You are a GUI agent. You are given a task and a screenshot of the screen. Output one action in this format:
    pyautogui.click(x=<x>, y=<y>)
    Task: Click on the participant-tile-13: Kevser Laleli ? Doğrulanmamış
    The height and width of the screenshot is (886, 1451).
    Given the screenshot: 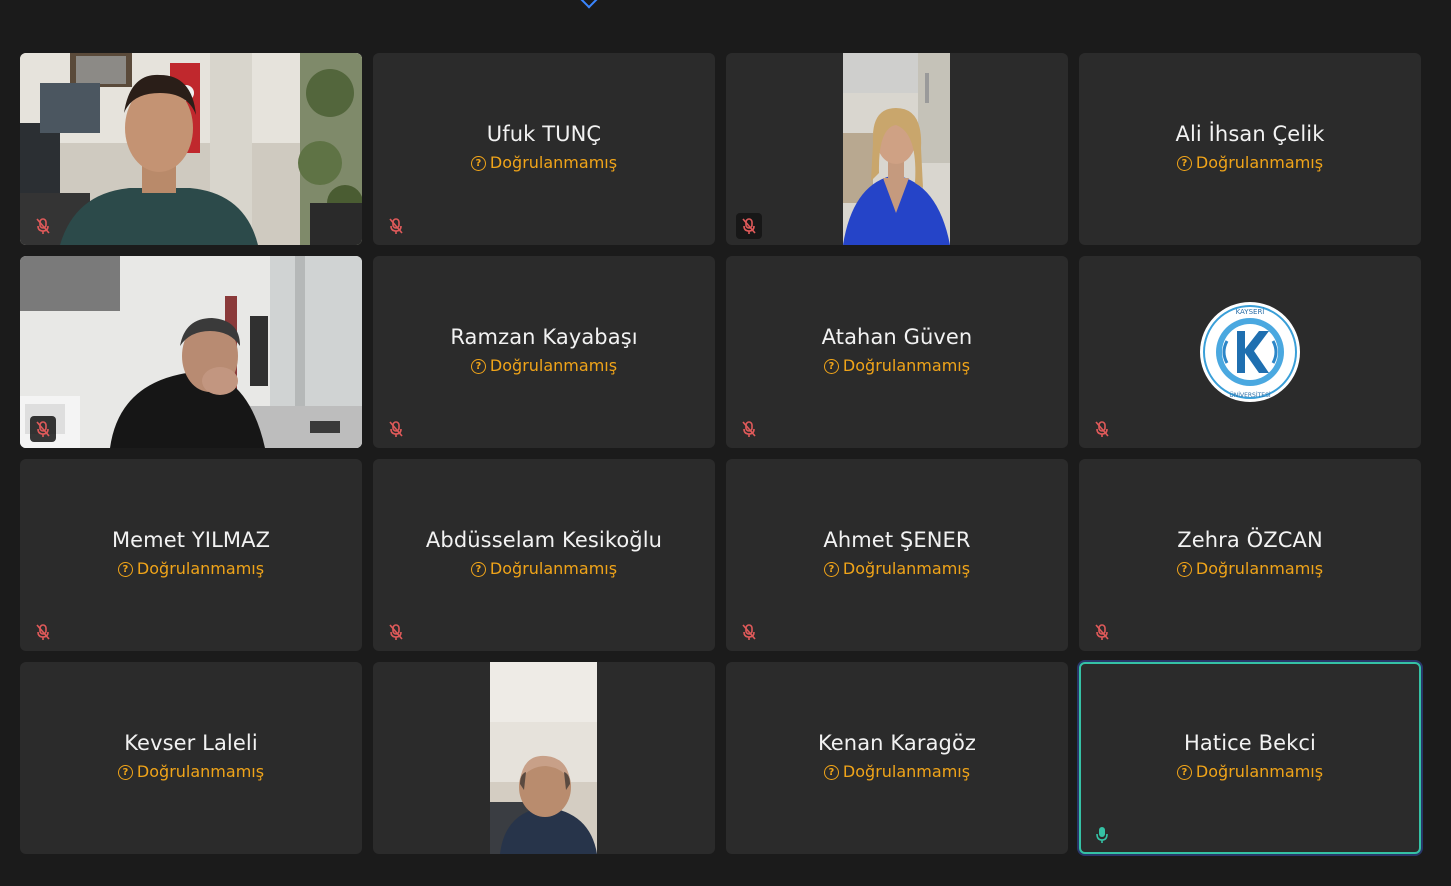 What is the action you would take?
    pyautogui.click(x=191, y=758)
    